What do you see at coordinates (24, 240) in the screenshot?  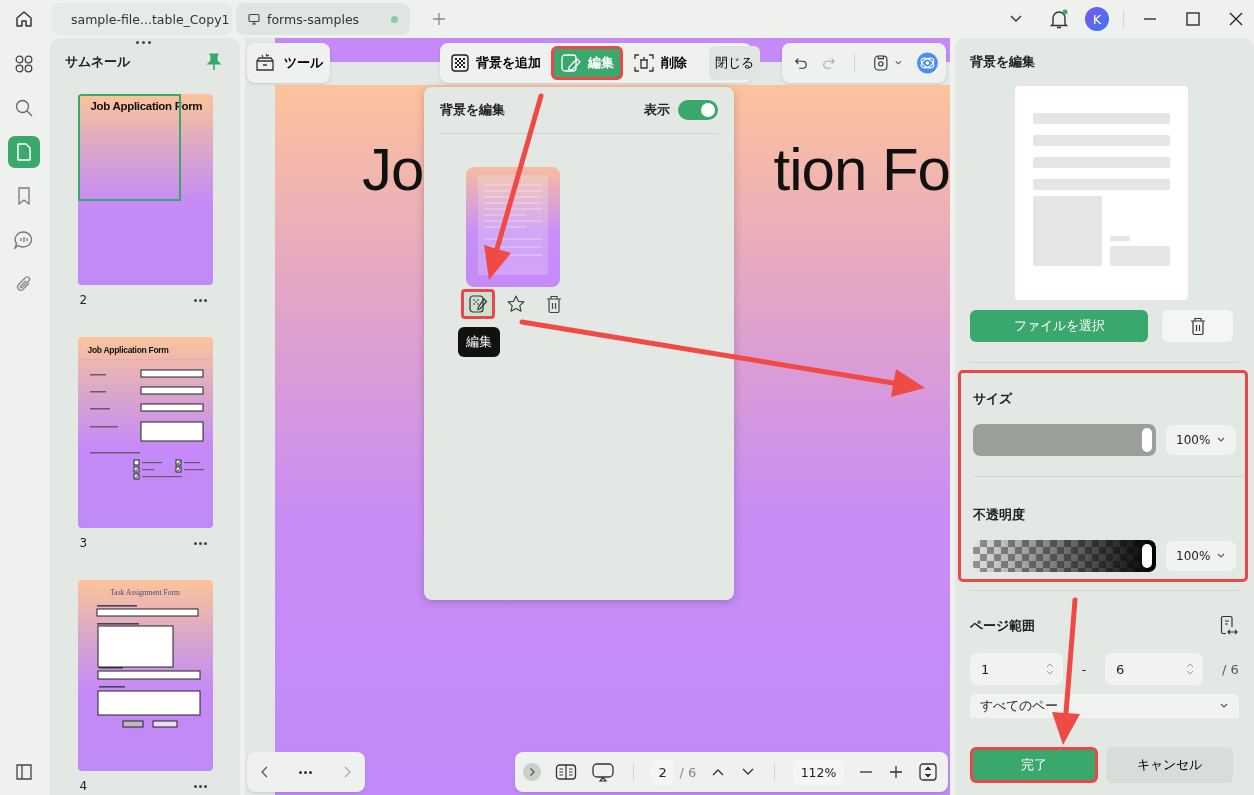 I see `comment-icon` at bounding box center [24, 240].